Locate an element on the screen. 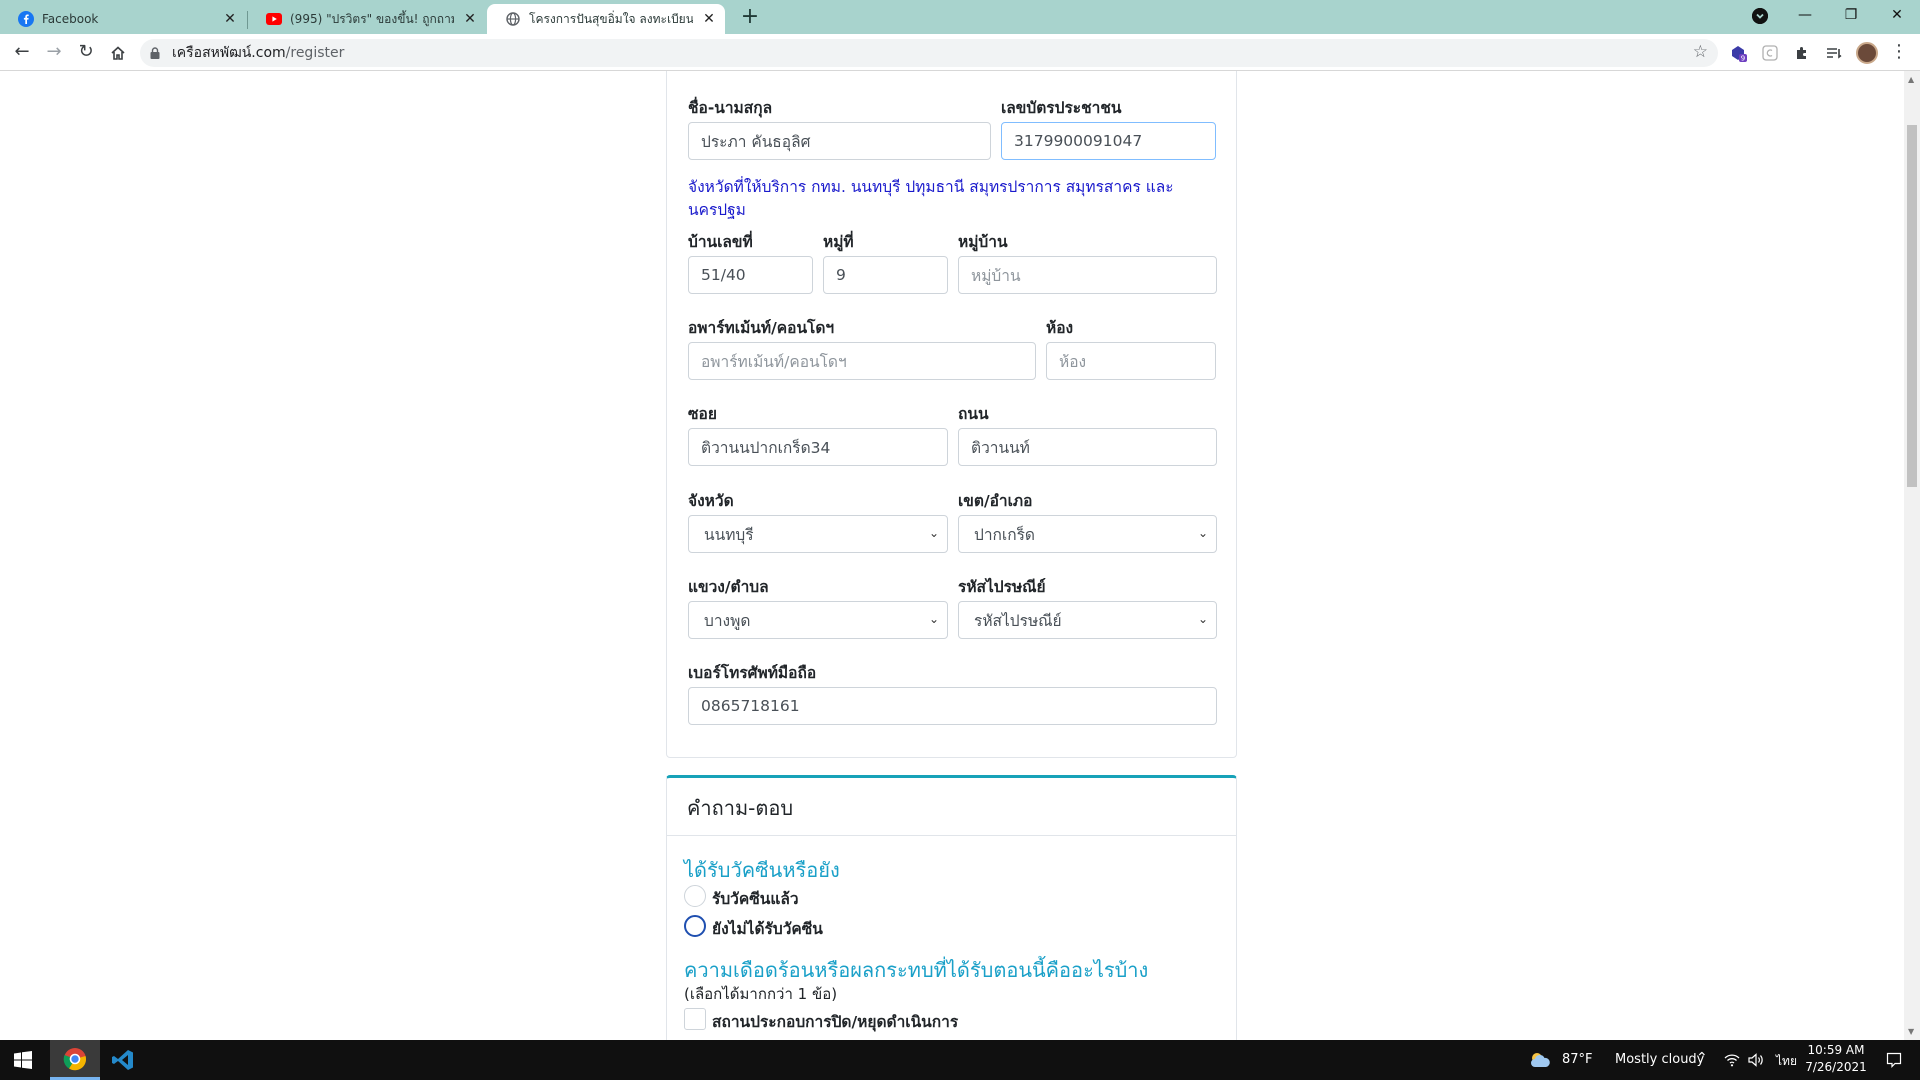 The image size is (1920, 1080). url-host: เครือสหพัฒน์.com is located at coordinates (229, 53).